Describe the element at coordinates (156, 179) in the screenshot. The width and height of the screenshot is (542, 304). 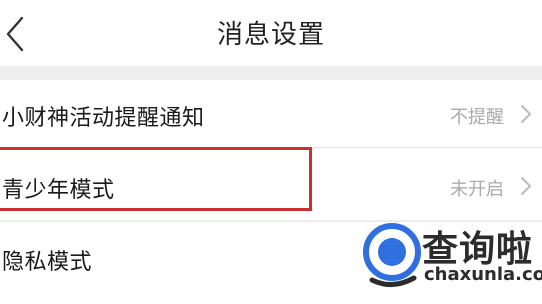
I see `highlight-box` at that location.